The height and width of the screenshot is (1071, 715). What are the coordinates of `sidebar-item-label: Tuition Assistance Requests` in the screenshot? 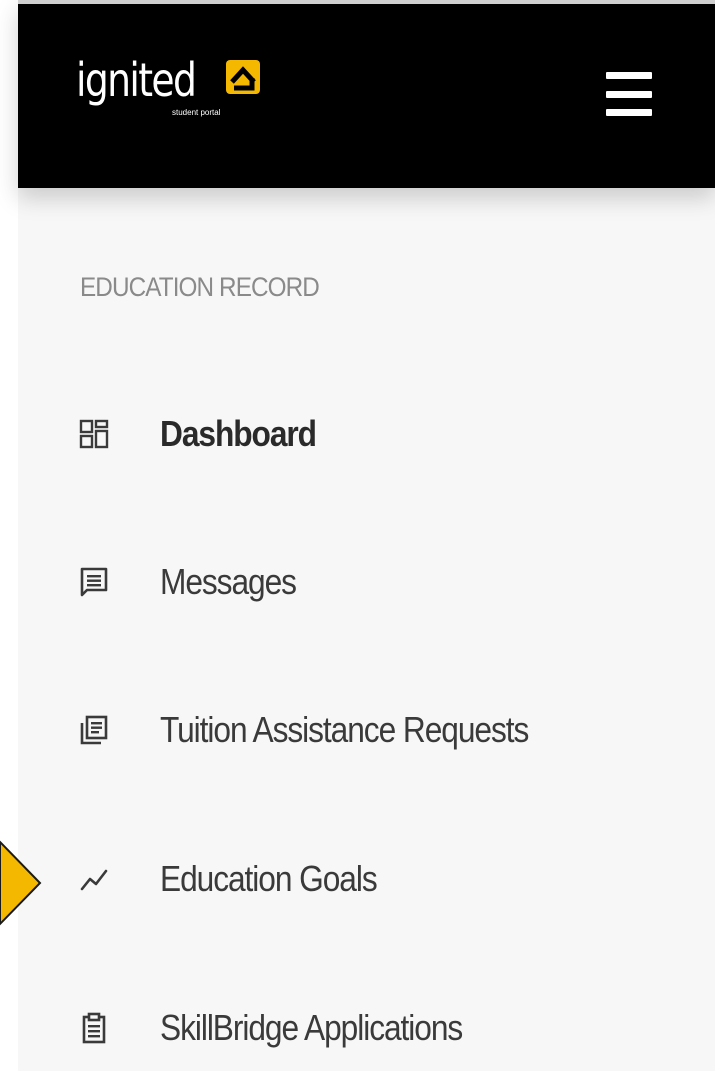 It's located at (344, 729).